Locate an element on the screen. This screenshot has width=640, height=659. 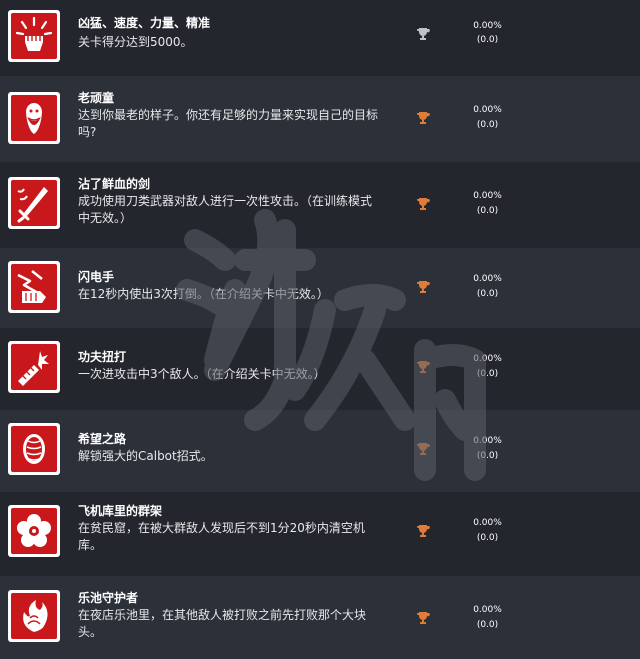
achievement-description: 在夜店乐池里，在其他敌人被打败之前先打败那个大块头。 is located at coordinates (222, 623).